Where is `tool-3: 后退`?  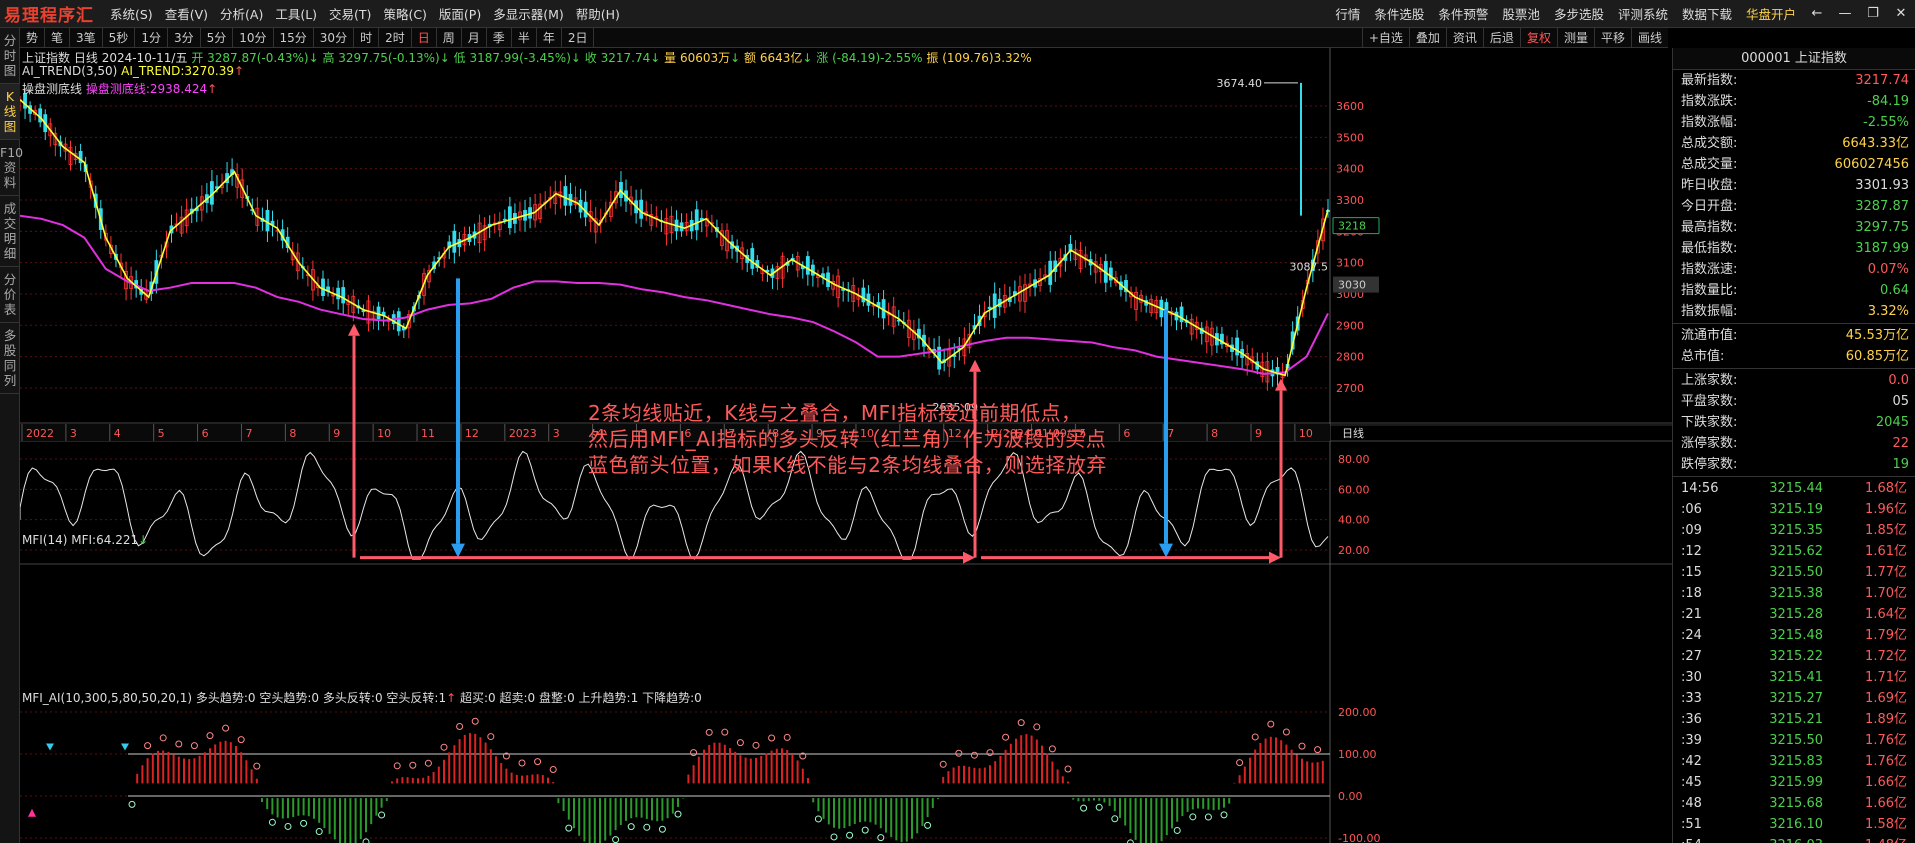 tool-3: 后退 is located at coordinates (1501, 37).